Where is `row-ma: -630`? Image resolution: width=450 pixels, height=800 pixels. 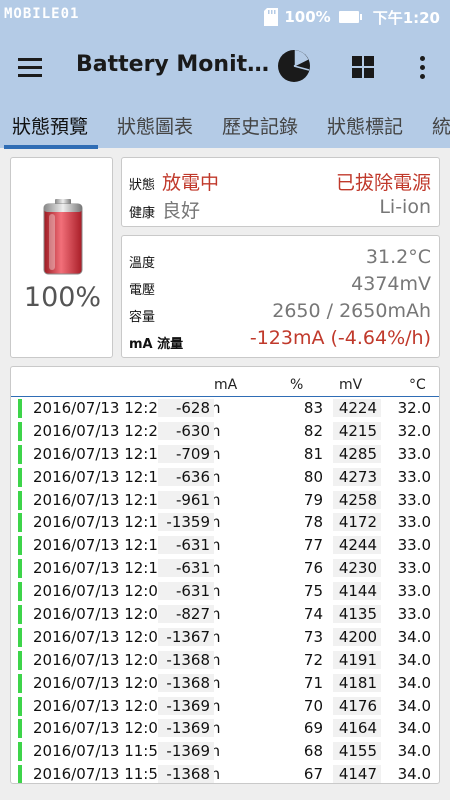
row-ma: -630 is located at coordinates (186, 430).